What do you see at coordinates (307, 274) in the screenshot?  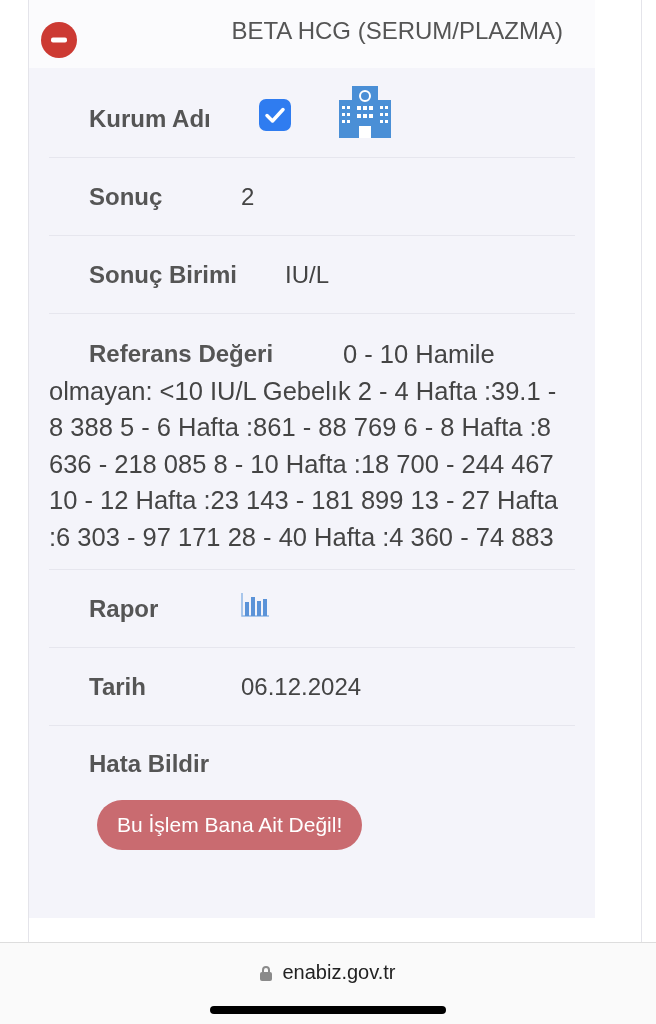 I see `field-value: IU/L` at bounding box center [307, 274].